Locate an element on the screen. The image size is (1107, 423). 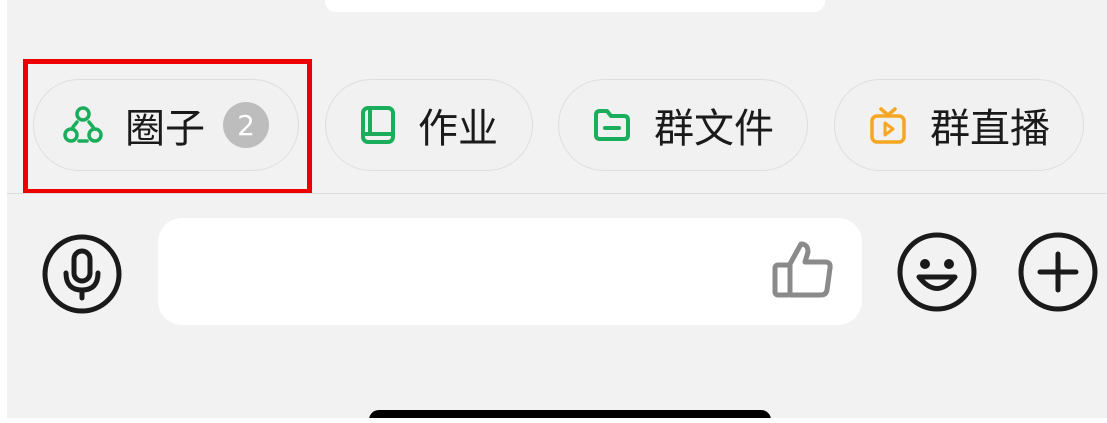
folder-icon is located at coordinates (612, 125).